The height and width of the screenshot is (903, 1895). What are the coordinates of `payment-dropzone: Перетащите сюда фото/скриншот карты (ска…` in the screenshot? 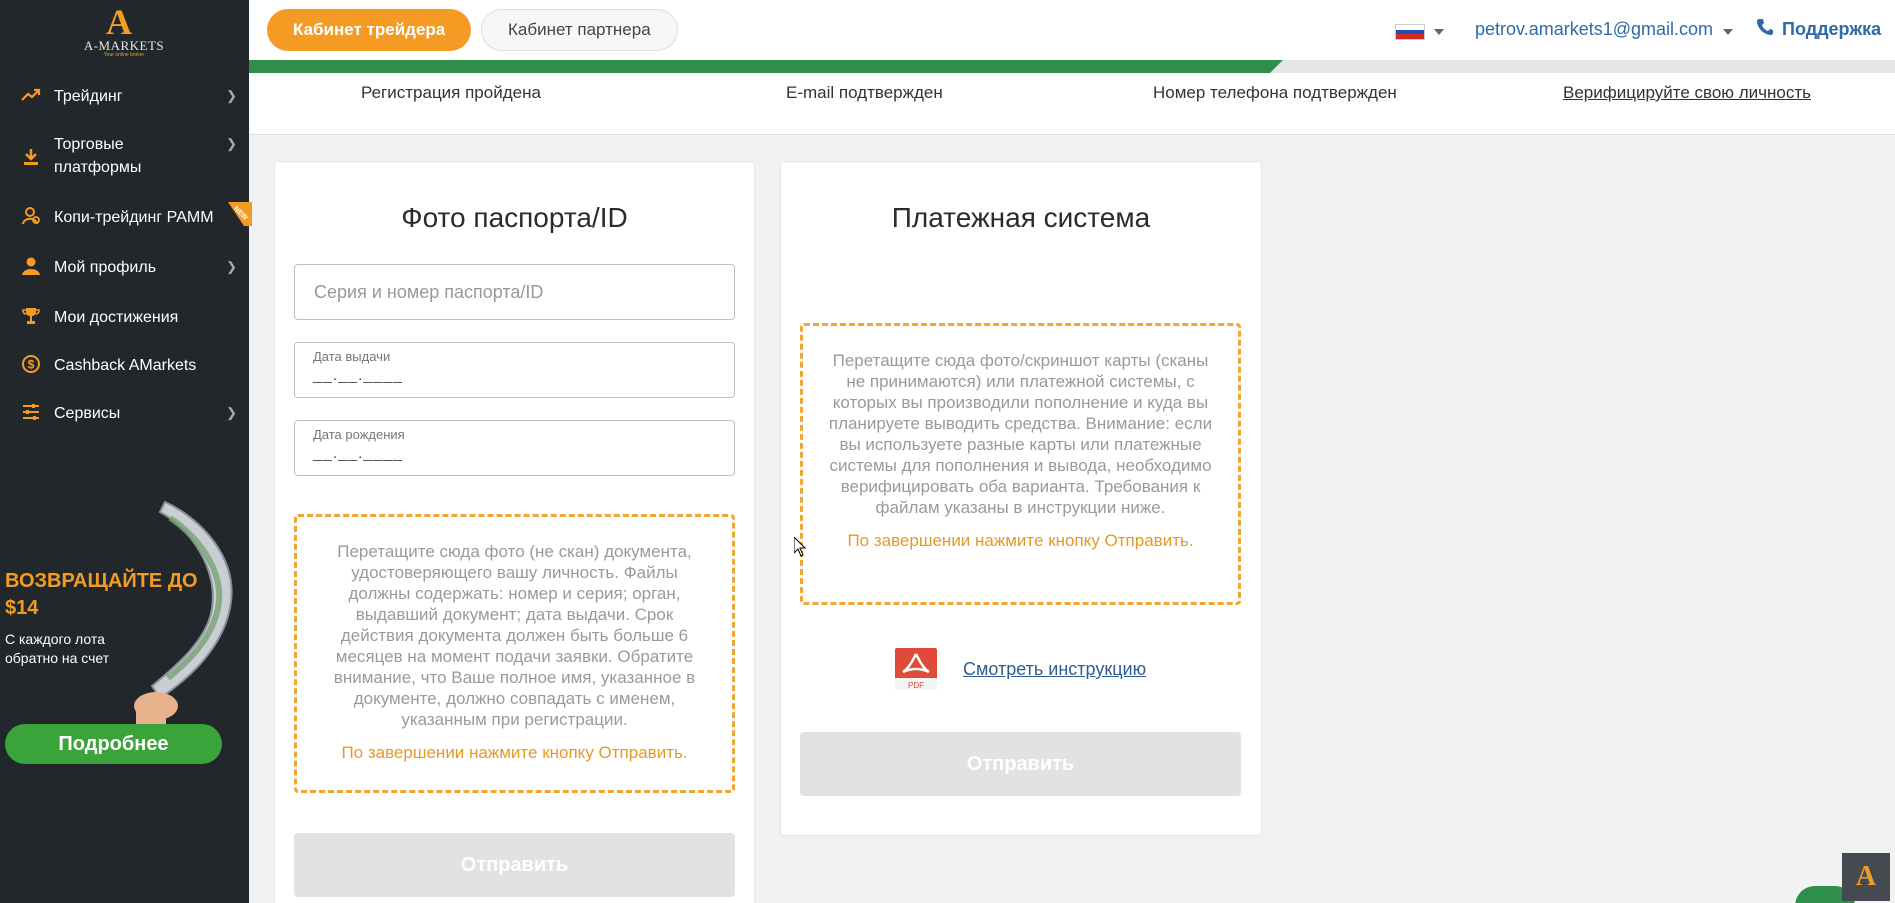 It's located at (1020, 464).